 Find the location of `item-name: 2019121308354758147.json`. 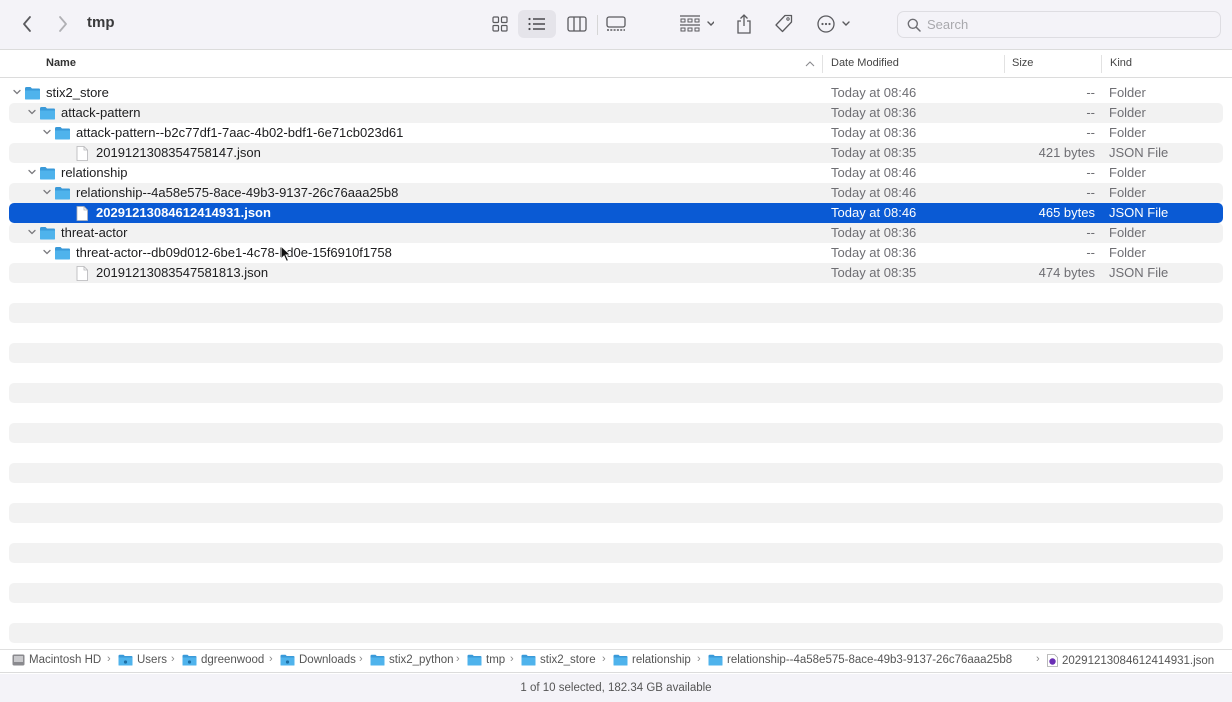

item-name: 2019121308354758147.json is located at coordinates (178, 152).